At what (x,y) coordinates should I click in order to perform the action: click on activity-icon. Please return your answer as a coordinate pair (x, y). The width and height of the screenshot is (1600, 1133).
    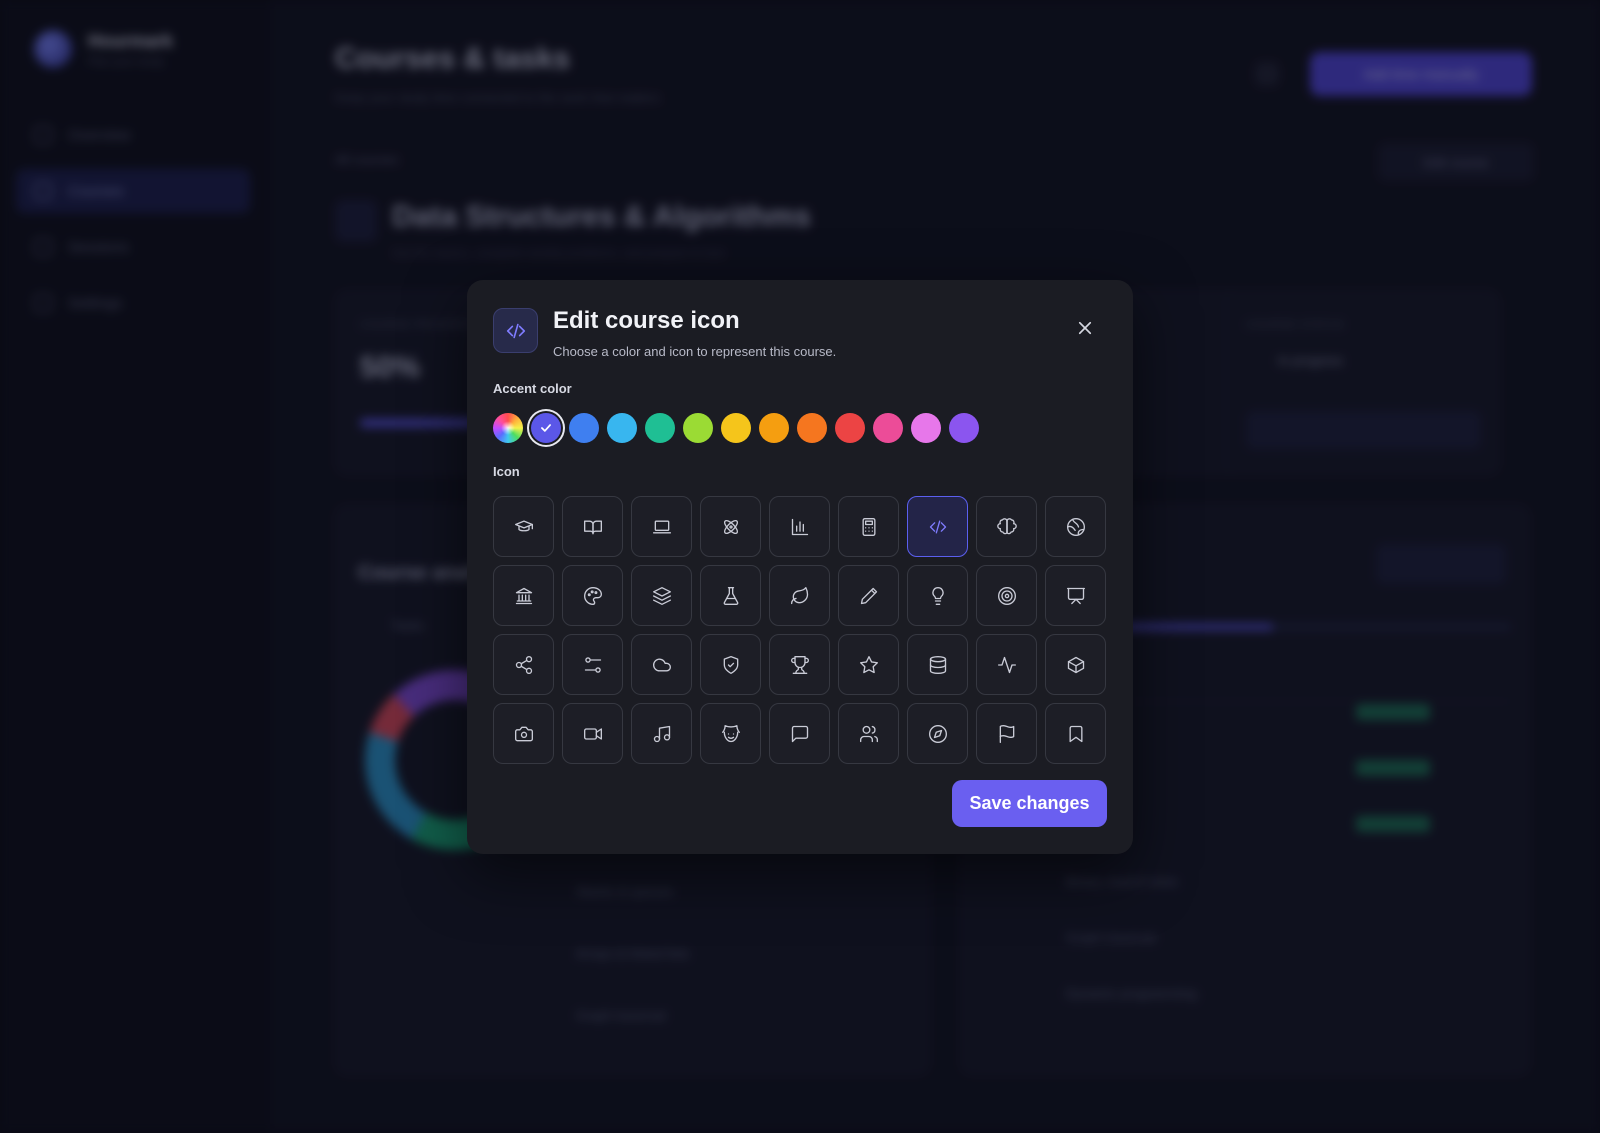
    Looking at the image, I should click on (1006, 664).